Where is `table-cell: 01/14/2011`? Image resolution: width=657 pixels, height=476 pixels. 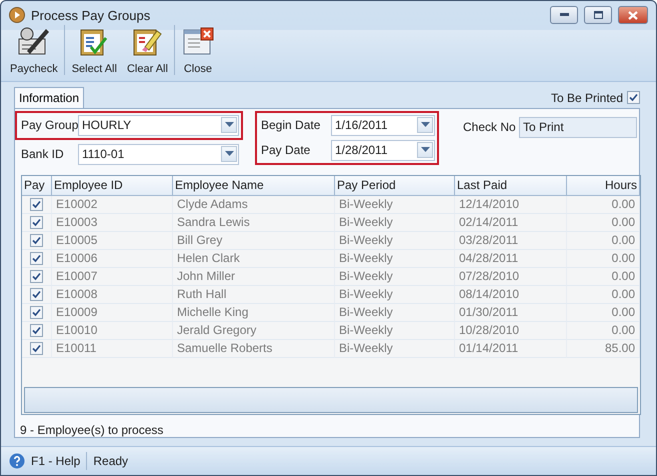
table-cell: 01/14/2011 is located at coordinates (511, 349).